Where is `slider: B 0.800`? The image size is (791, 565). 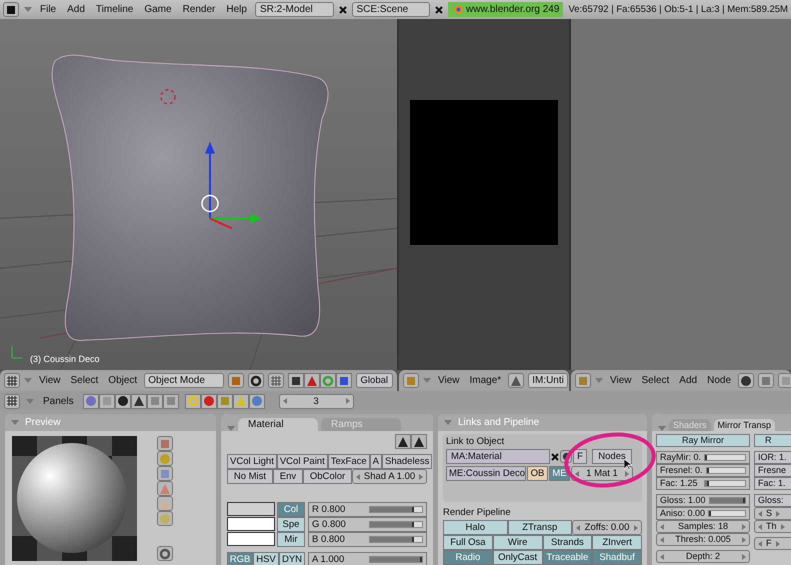 slider: B 0.800 is located at coordinates (367, 539).